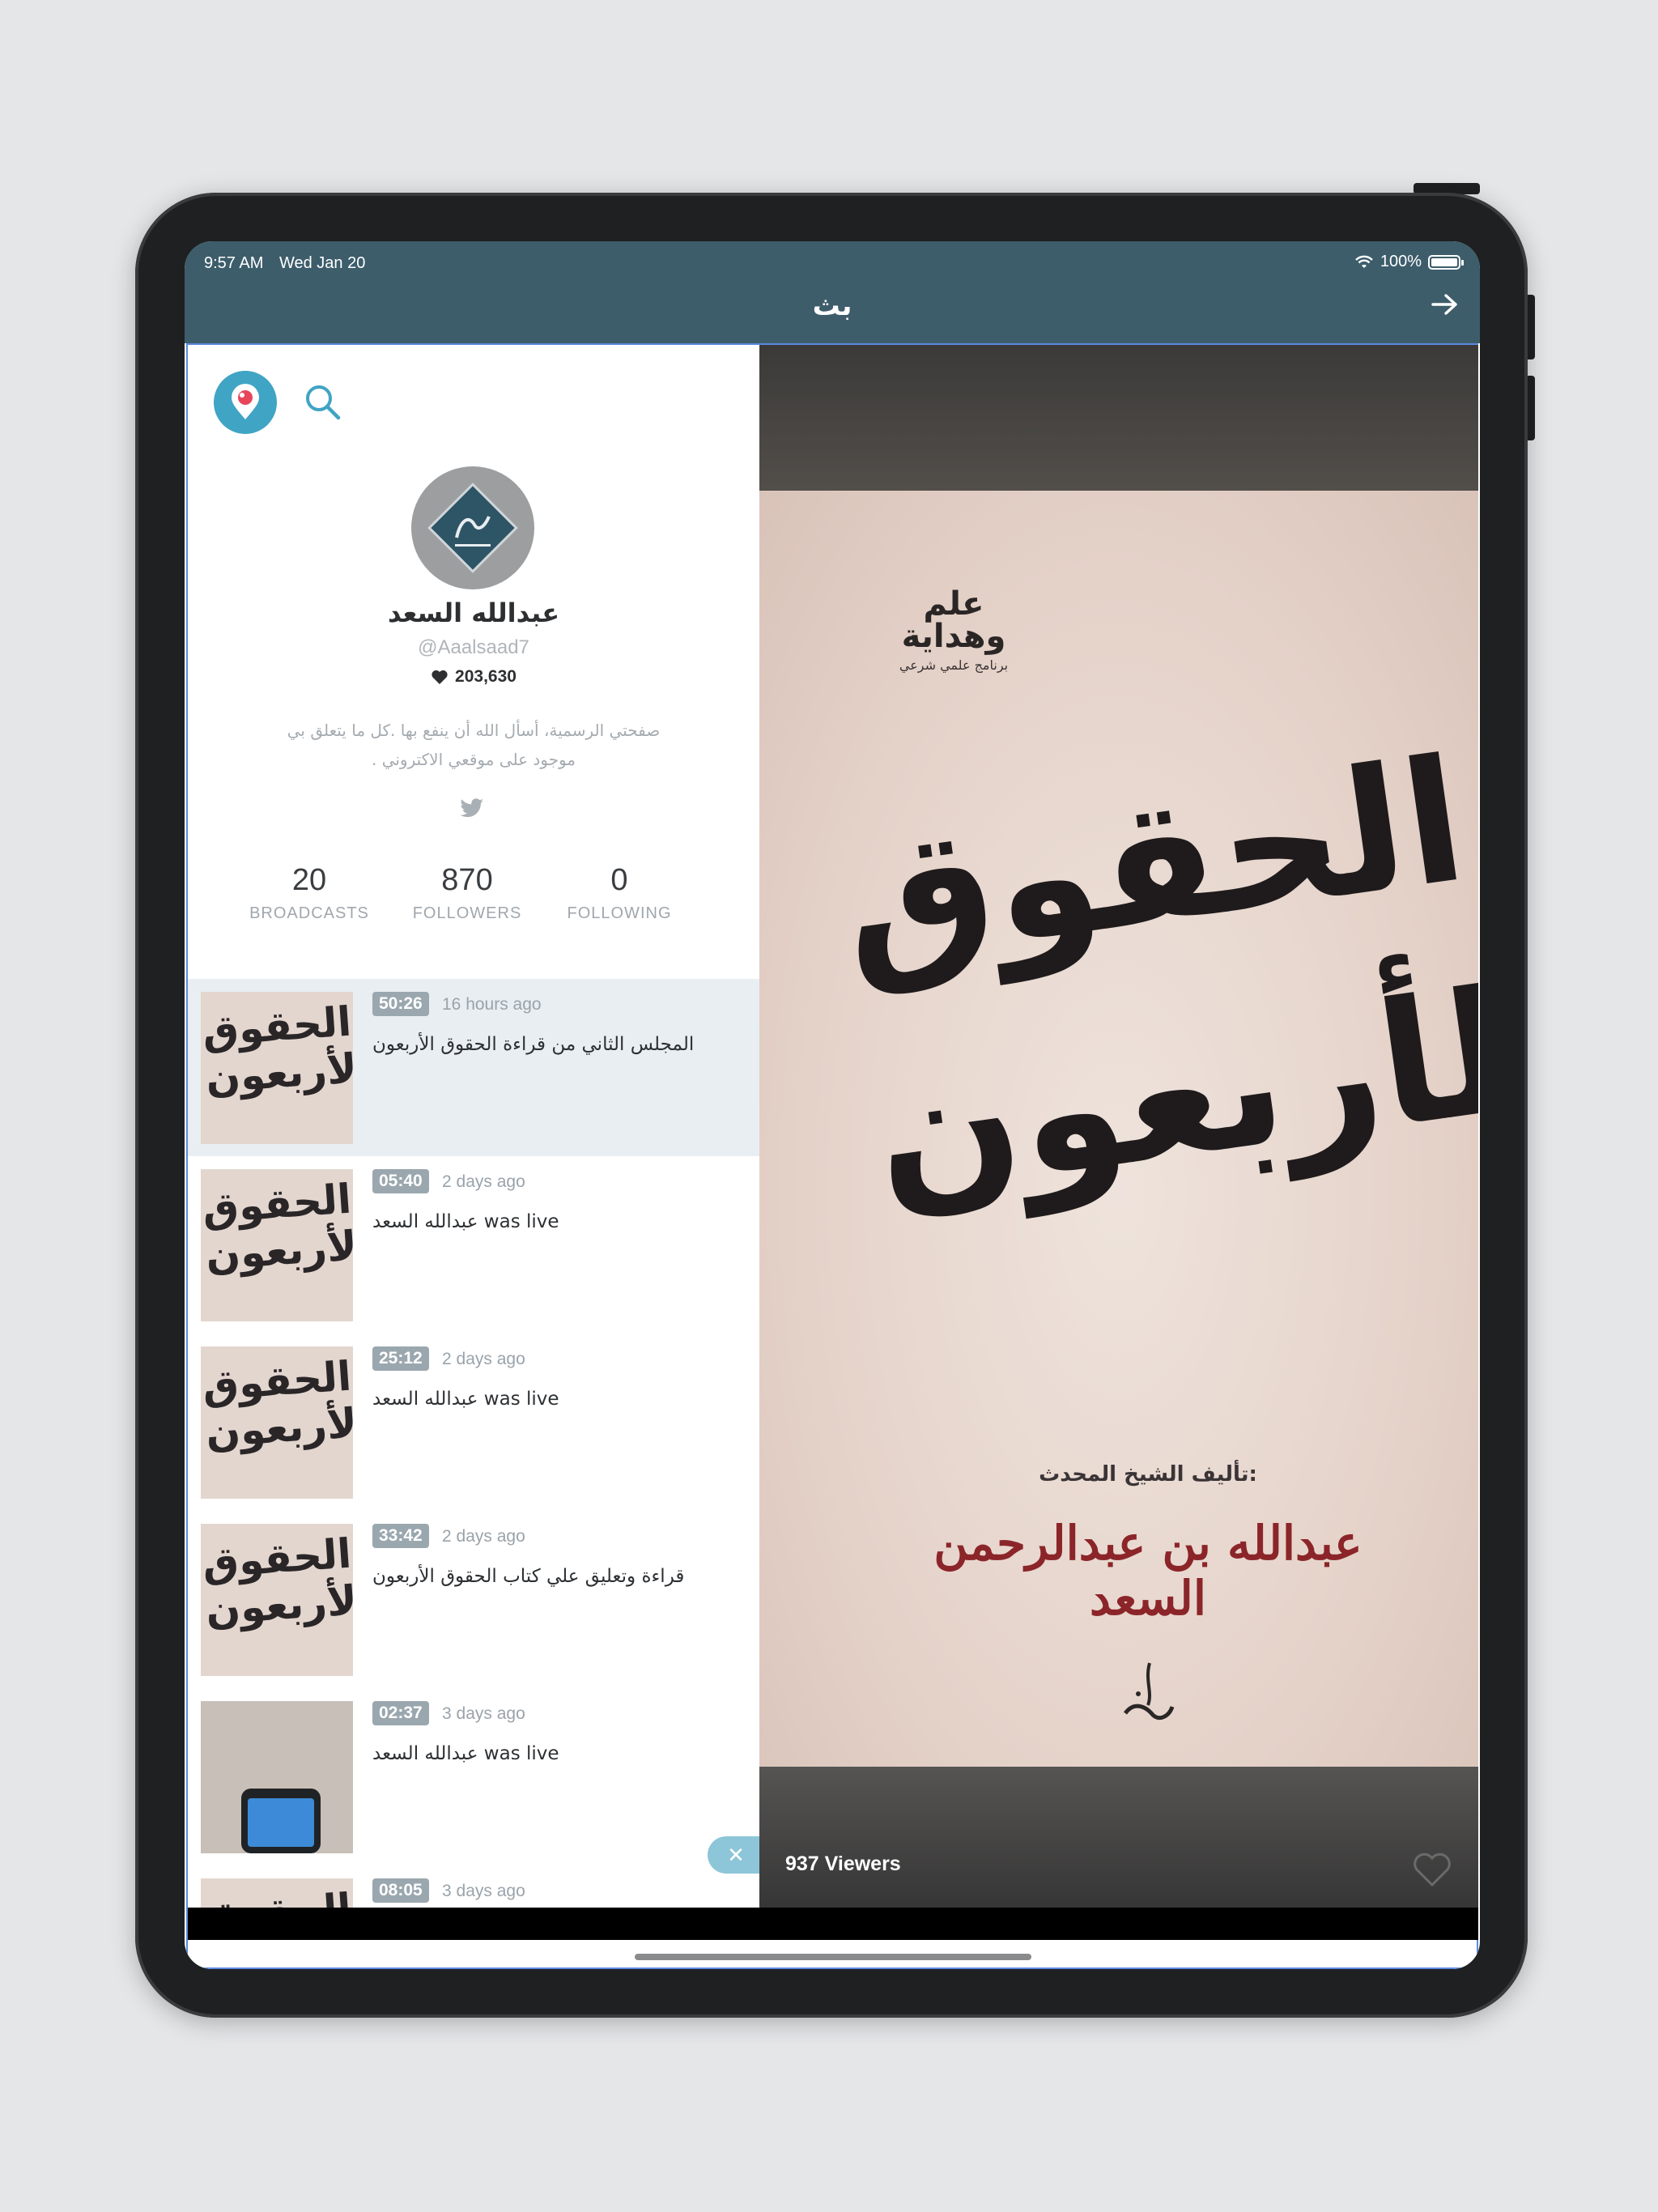  What do you see at coordinates (1118, 418) in the screenshot?
I see `video-top-area` at bounding box center [1118, 418].